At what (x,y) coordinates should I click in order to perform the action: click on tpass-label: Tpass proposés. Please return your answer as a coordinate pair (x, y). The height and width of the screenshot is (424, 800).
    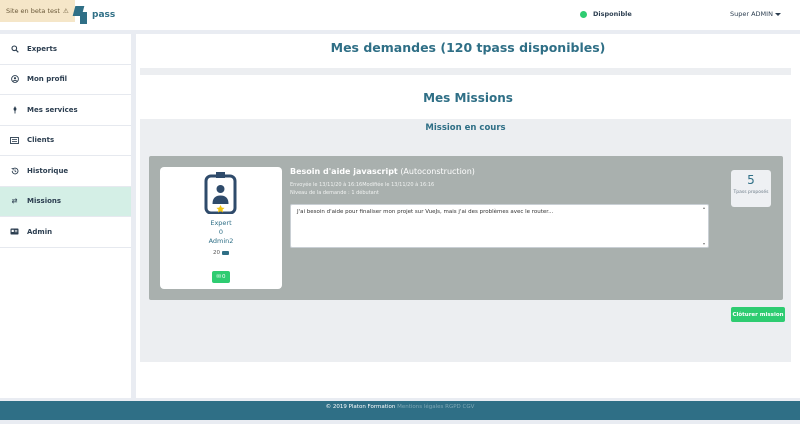
    Looking at the image, I should click on (751, 192).